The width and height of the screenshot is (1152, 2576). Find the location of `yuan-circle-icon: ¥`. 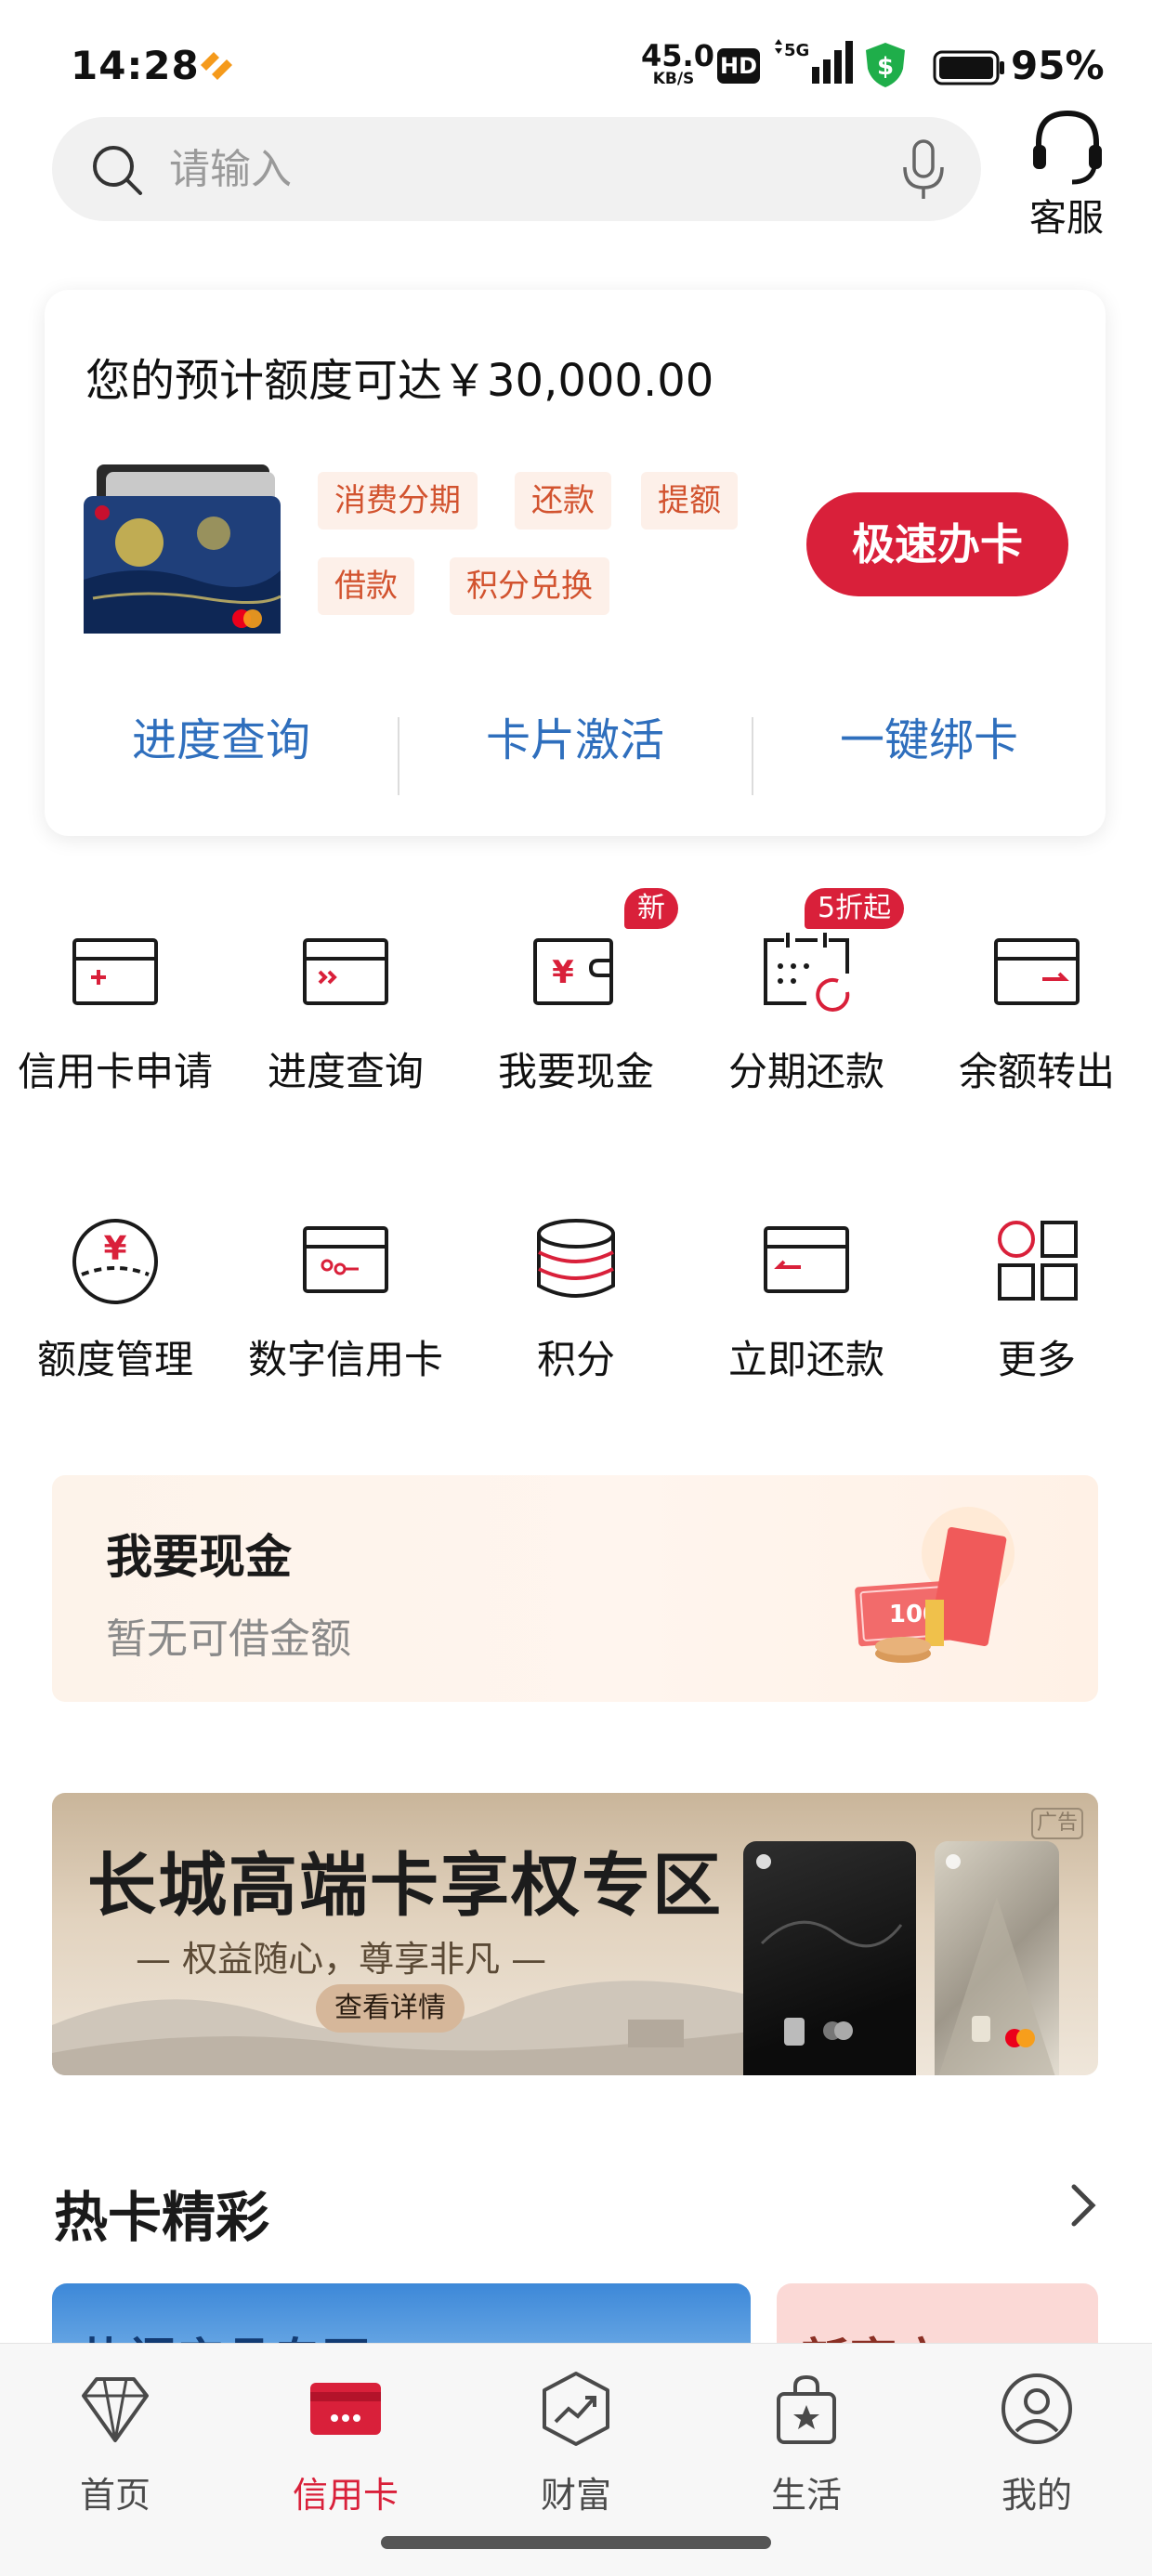

yuan-circle-icon: ¥ is located at coordinates (115, 1261).